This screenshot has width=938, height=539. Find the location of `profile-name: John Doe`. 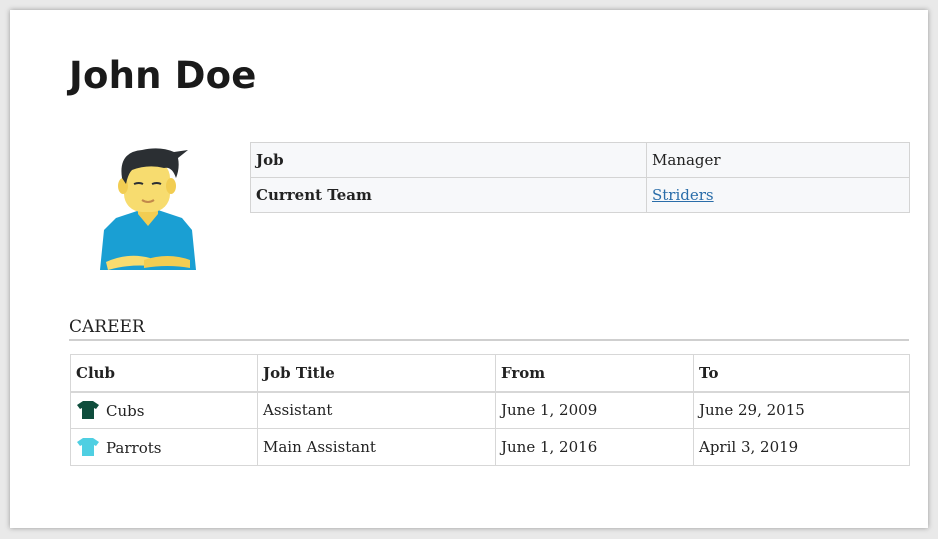

profile-name: John Doe is located at coordinates (163, 75).